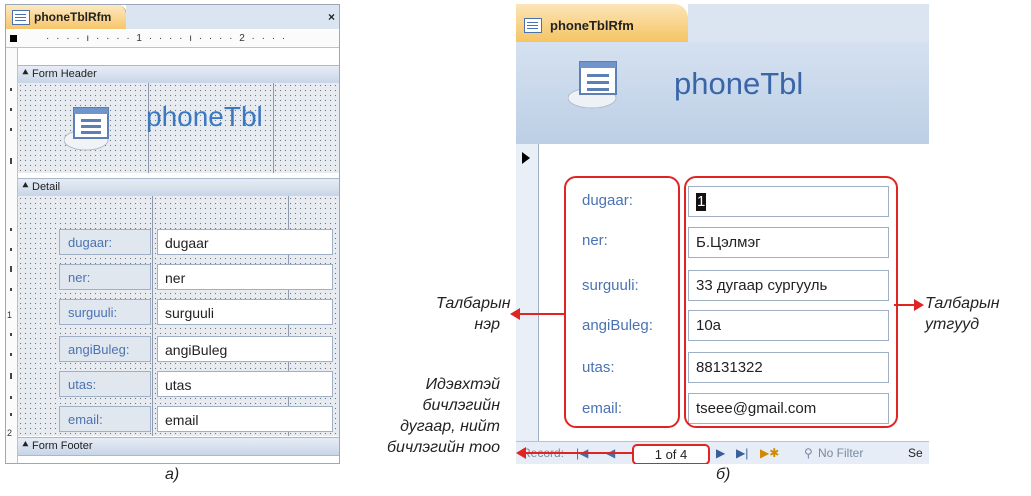 Image resolution: width=1031 pixels, height=496 pixels. Describe the element at coordinates (791, 302) in the screenshot. I see `field-values-highlight` at that location.